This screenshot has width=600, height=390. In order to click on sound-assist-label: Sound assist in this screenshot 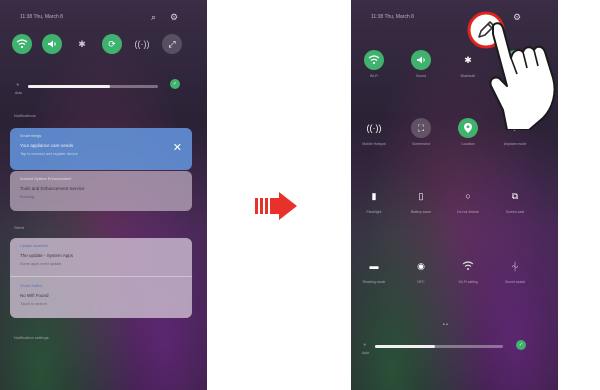, I will do `click(515, 282)`.